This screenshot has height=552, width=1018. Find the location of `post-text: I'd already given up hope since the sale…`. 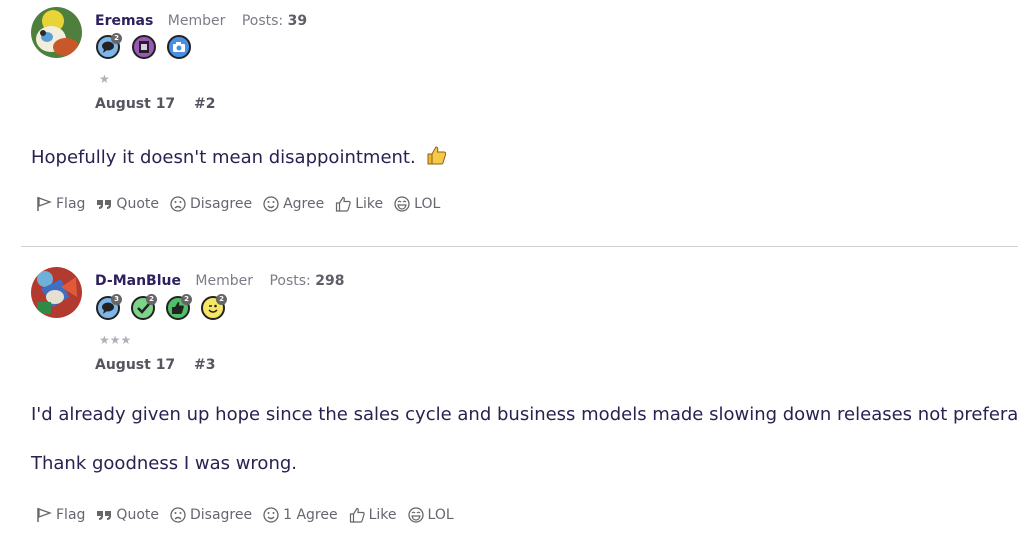

post-text: I'd already given up hope since the sale… is located at coordinates (524, 414).